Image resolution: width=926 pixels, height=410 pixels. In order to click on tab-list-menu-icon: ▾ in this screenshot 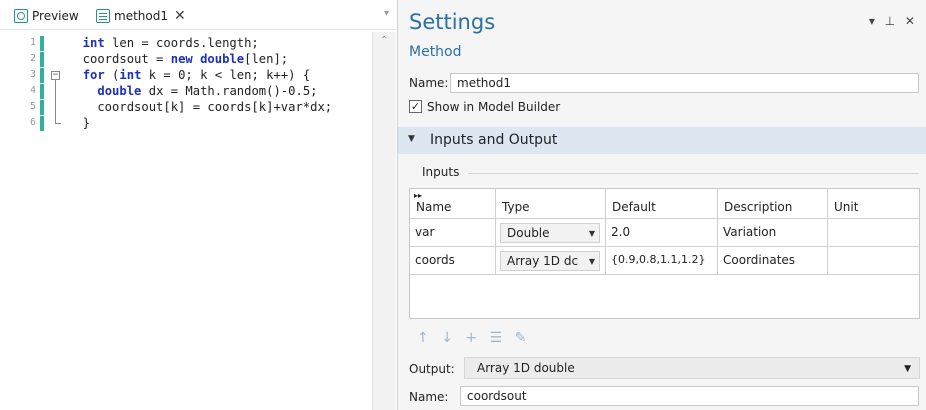, I will do `click(386, 13)`.